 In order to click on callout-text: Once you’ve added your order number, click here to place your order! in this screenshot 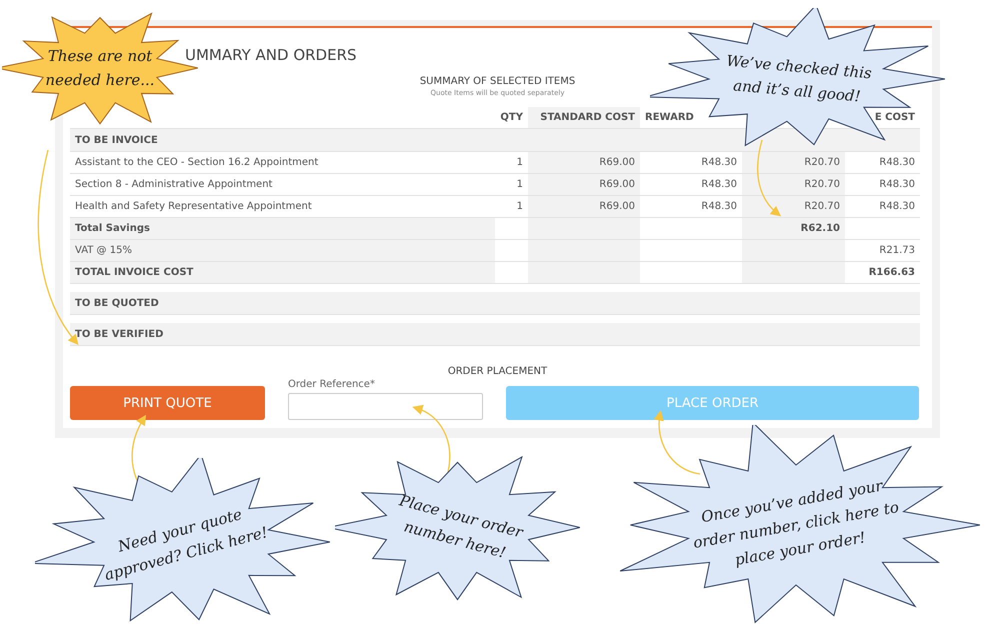, I will do `click(796, 523)`.